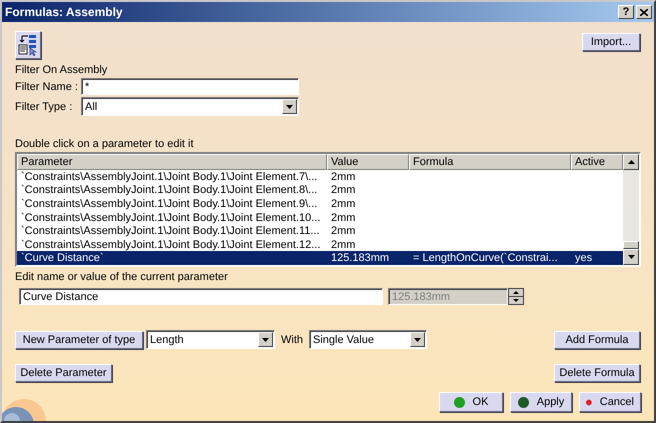 The height and width of the screenshot is (423, 656). I want to click on column-header: Formula, so click(490, 162).